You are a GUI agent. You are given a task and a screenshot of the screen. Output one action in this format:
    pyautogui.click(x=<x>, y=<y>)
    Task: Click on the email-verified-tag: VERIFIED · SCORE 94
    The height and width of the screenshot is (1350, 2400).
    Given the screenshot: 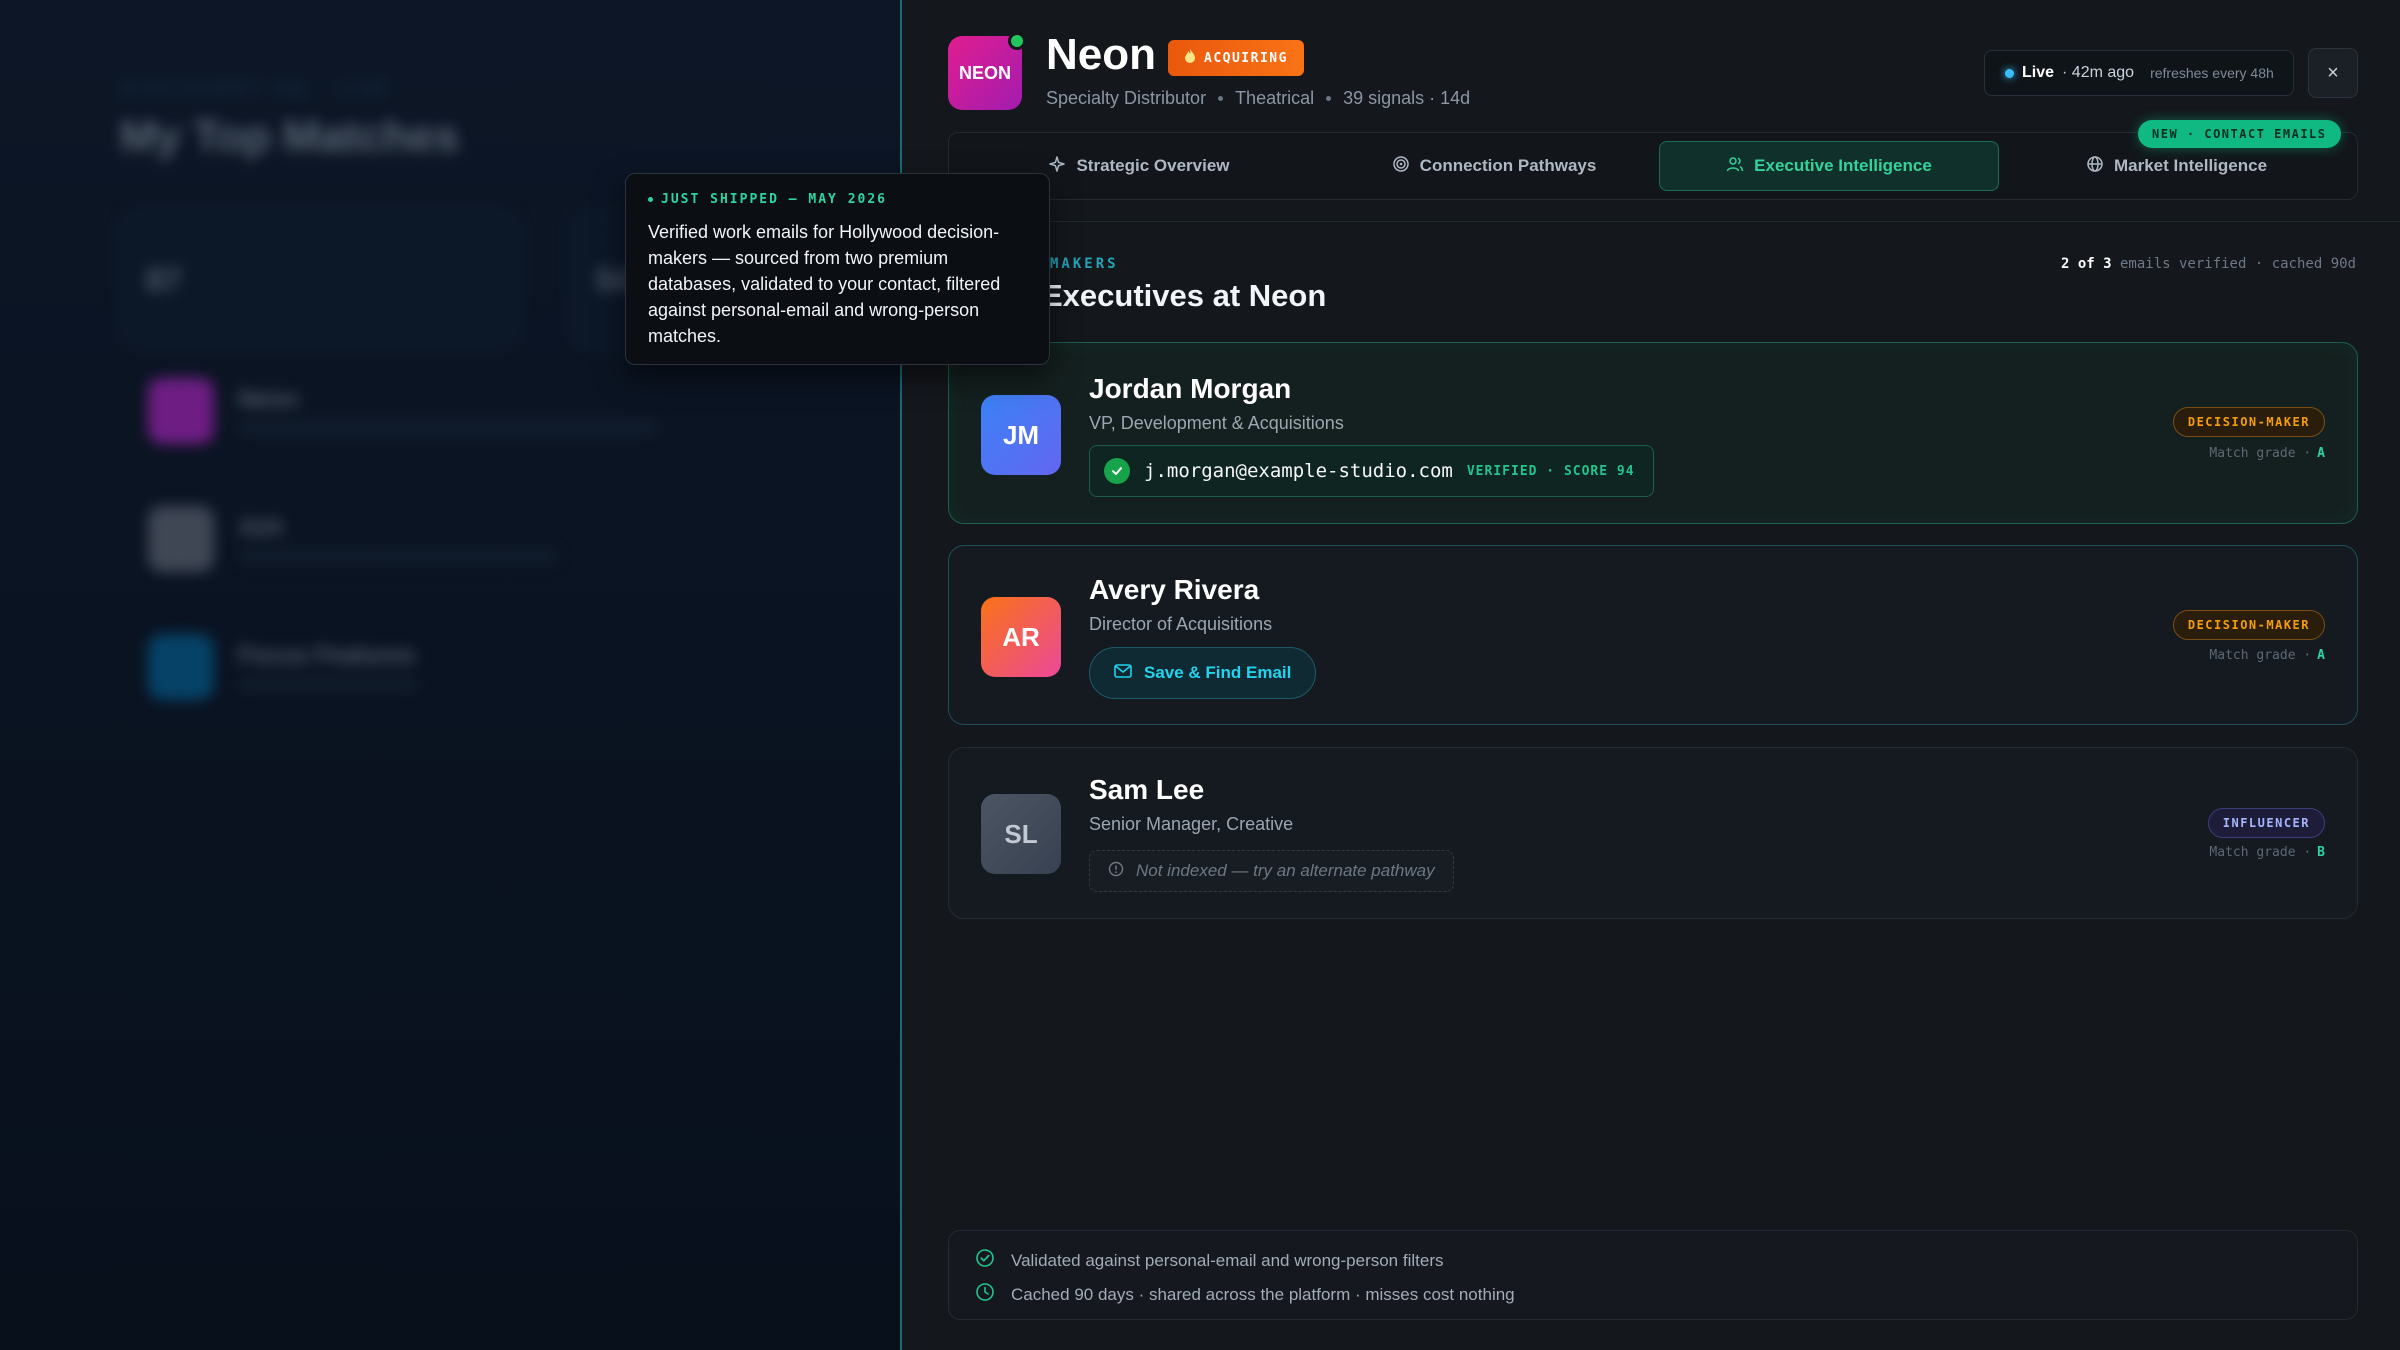 What is the action you would take?
    pyautogui.click(x=1550, y=471)
    